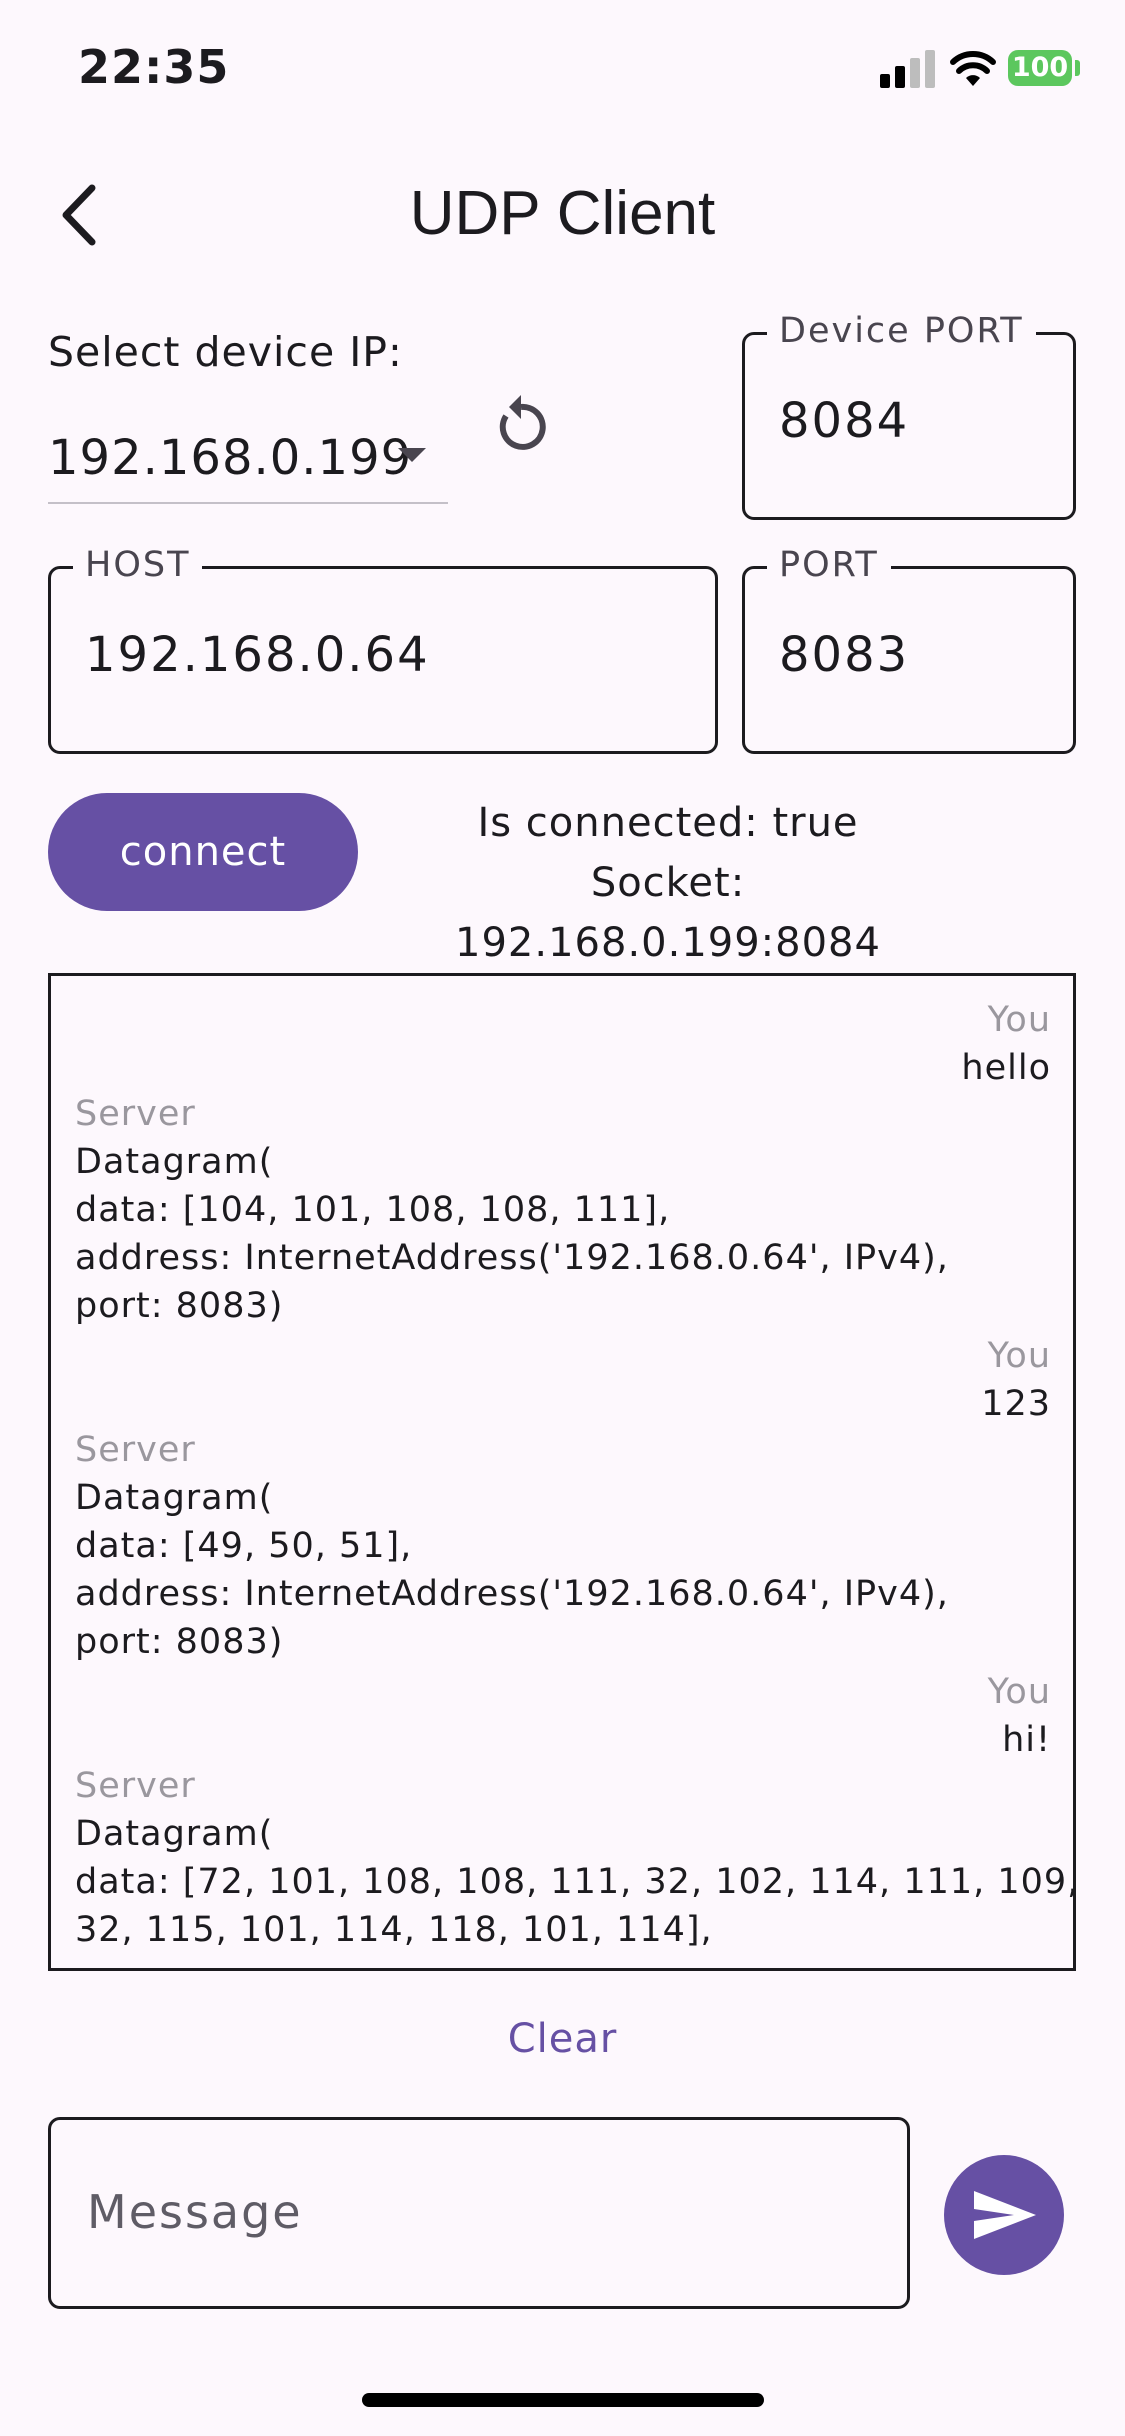 Image resolution: width=1125 pixels, height=2436 pixels. I want to click on clear-button: Clear, so click(562, 2039).